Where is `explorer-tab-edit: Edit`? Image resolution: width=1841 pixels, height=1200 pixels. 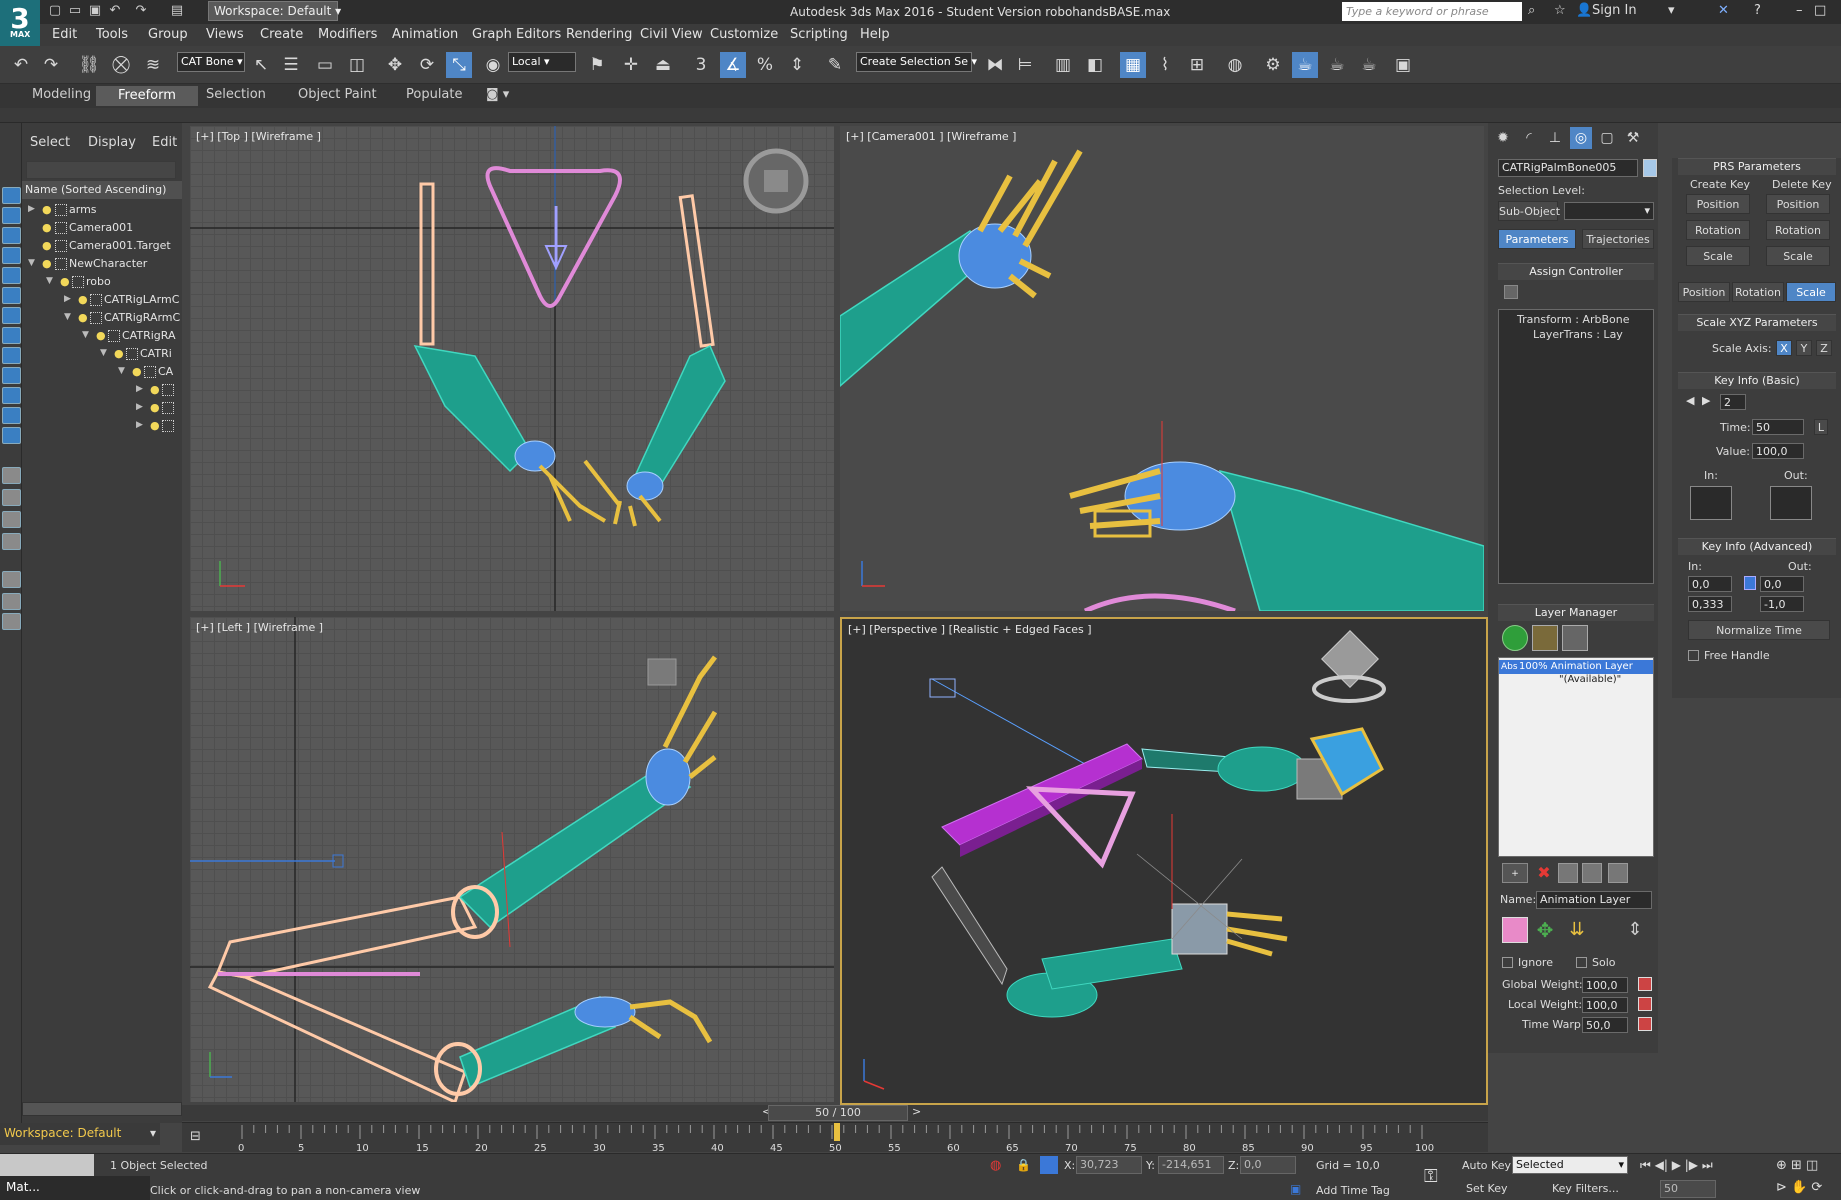 explorer-tab-edit: Edit is located at coordinates (164, 142).